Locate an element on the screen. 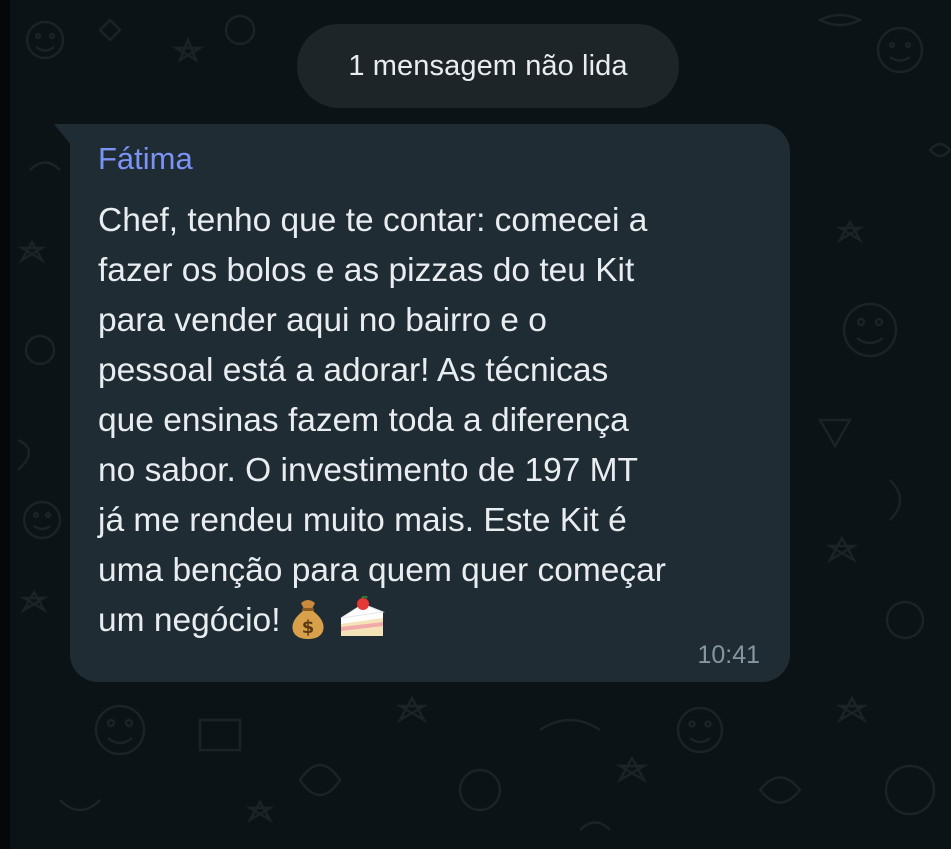 The height and width of the screenshot is (849, 951). message-line: que ensinas fazem toda a diferença is located at coordinates (363, 420).